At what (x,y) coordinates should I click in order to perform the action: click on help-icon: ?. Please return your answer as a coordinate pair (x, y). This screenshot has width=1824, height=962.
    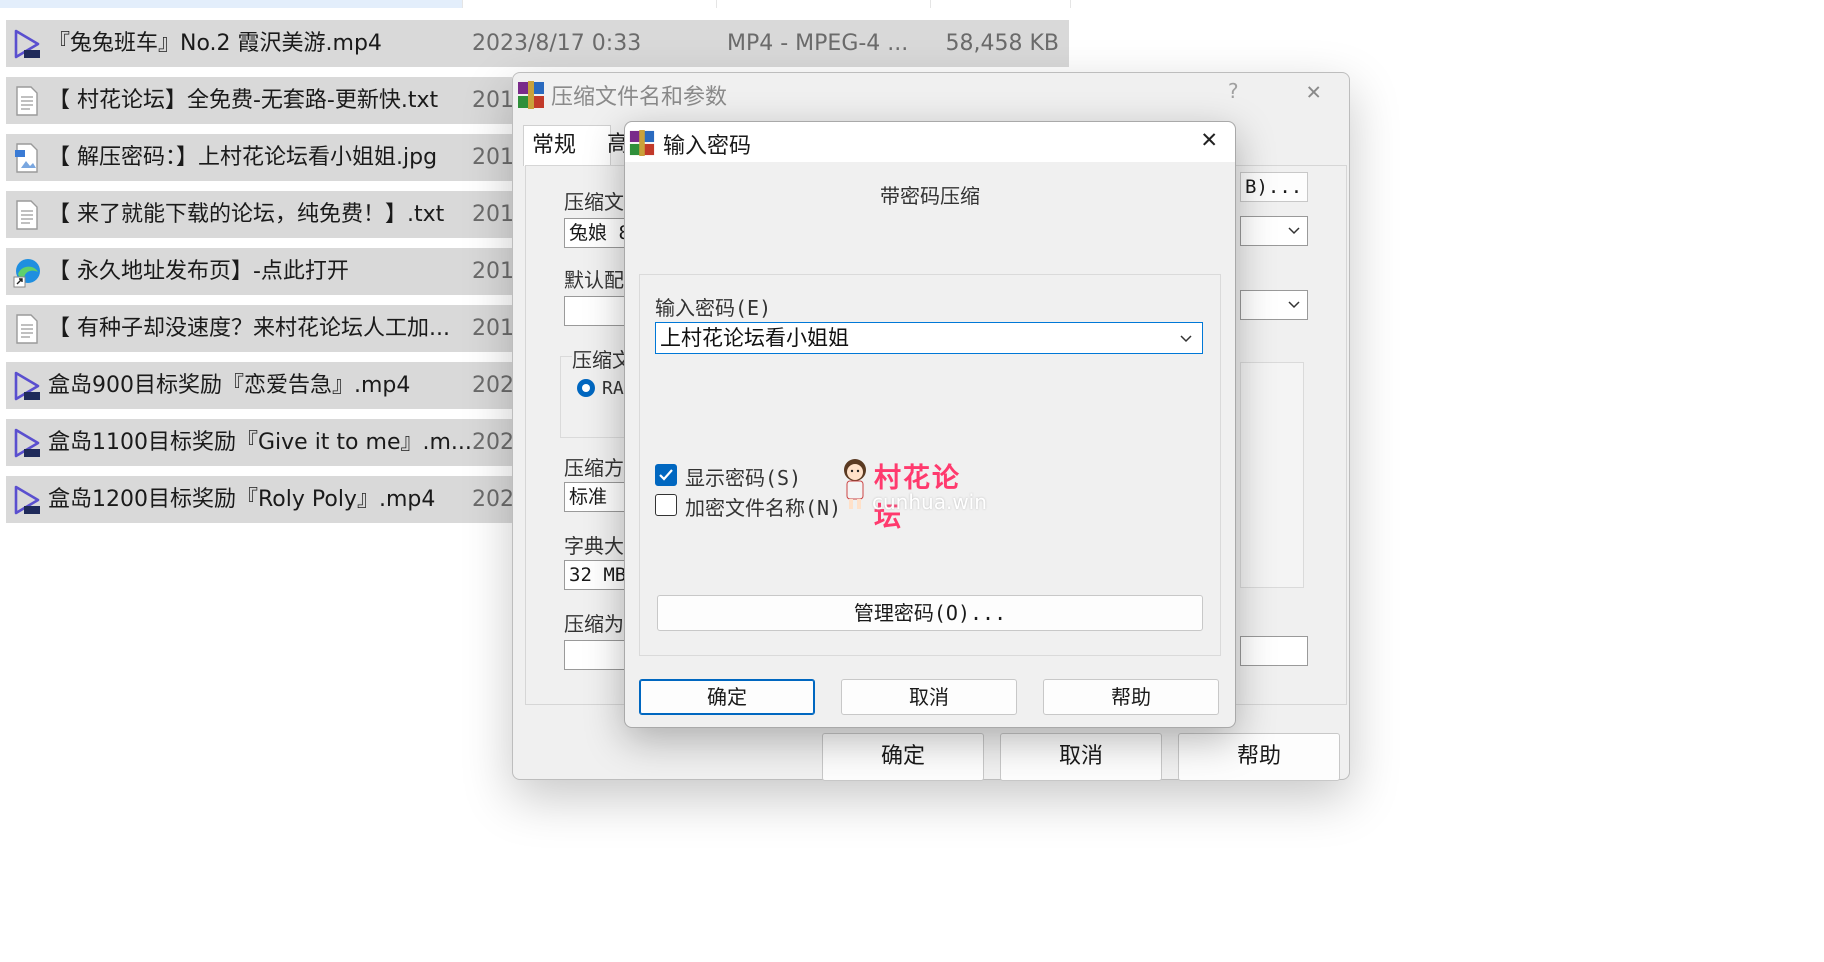
    Looking at the image, I should click on (1233, 91).